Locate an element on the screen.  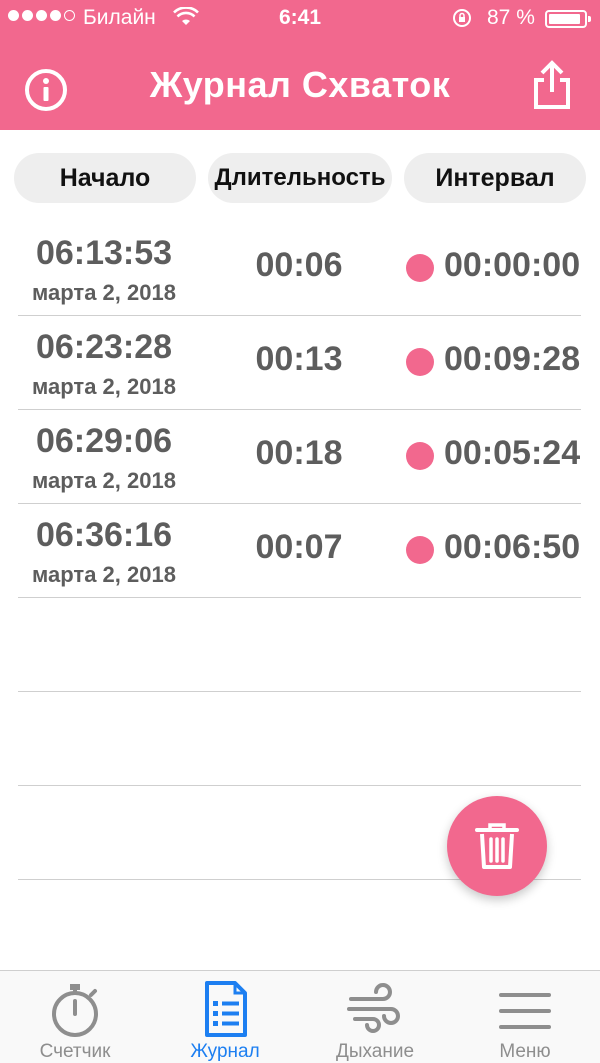
interval: 00:06:50 is located at coordinates (512, 547).